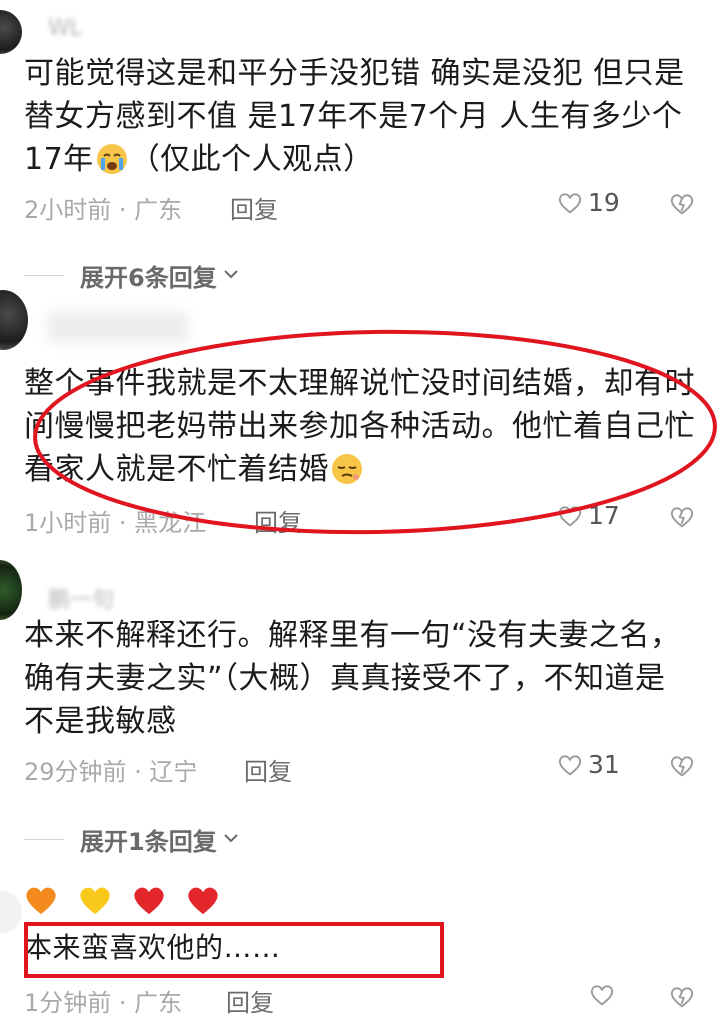 The image size is (727, 1033). I want to click on orange-heart-icon, so click(41, 902).